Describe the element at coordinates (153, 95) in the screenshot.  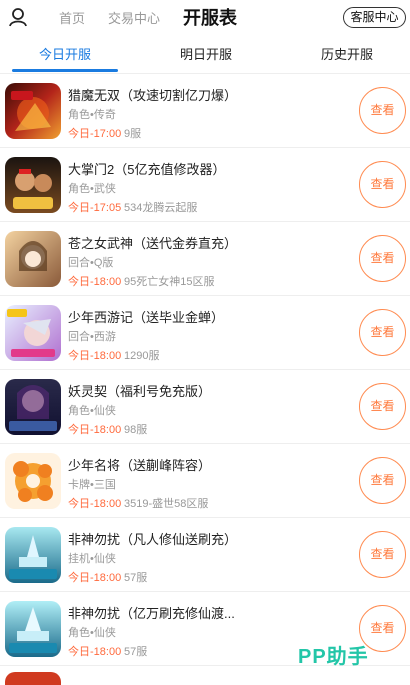
I see `game-name: 猎魔无双（攻速切割亿刀爆）` at that location.